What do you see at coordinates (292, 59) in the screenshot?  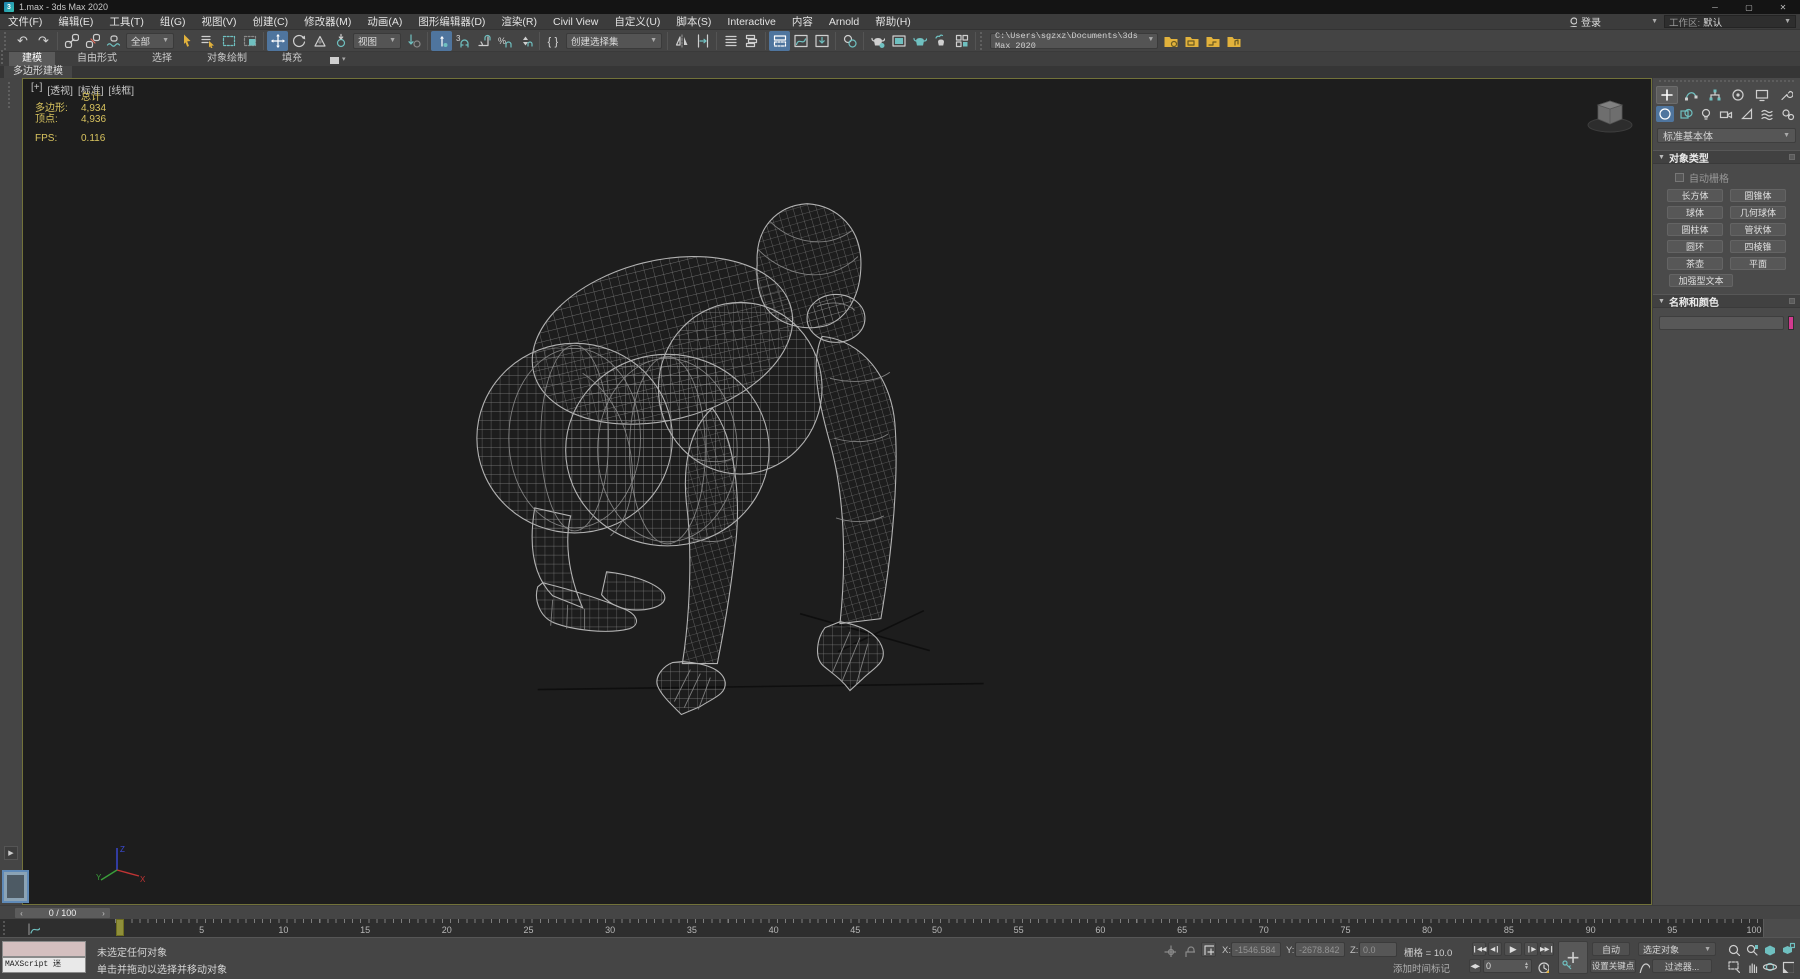 I see `ribbon-tab: 填充` at bounding box center [292, 59].